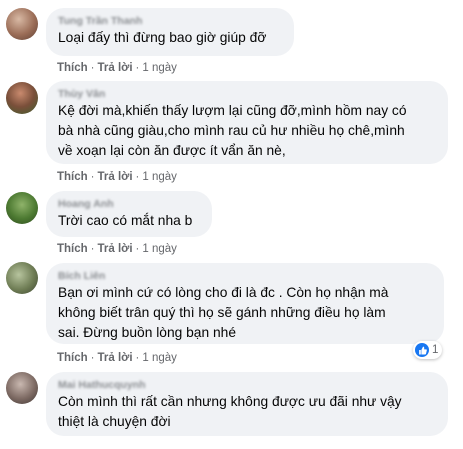 The height and width of the screenshot is (449, 463). What do you see at coordinates (170, 21) in the screenshot?
I see `comment-author: Tung Trần Thanh` at bounding box center [170, 21].